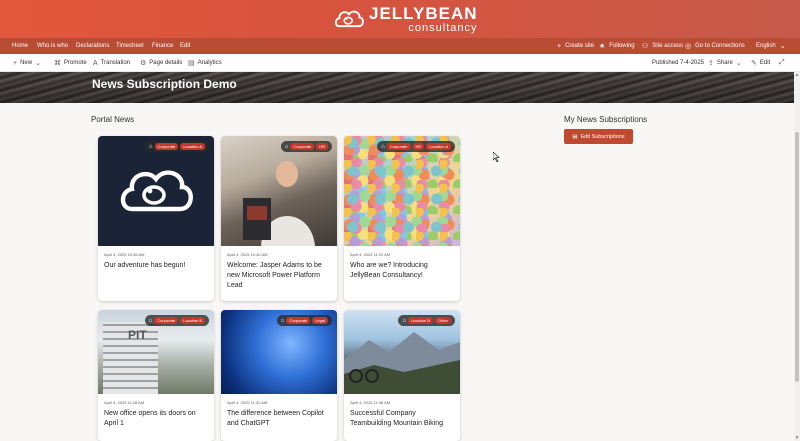 The height and width of the screenshot is (441, 800). I want to click on page-details-label: Page details, so click(166, 63).